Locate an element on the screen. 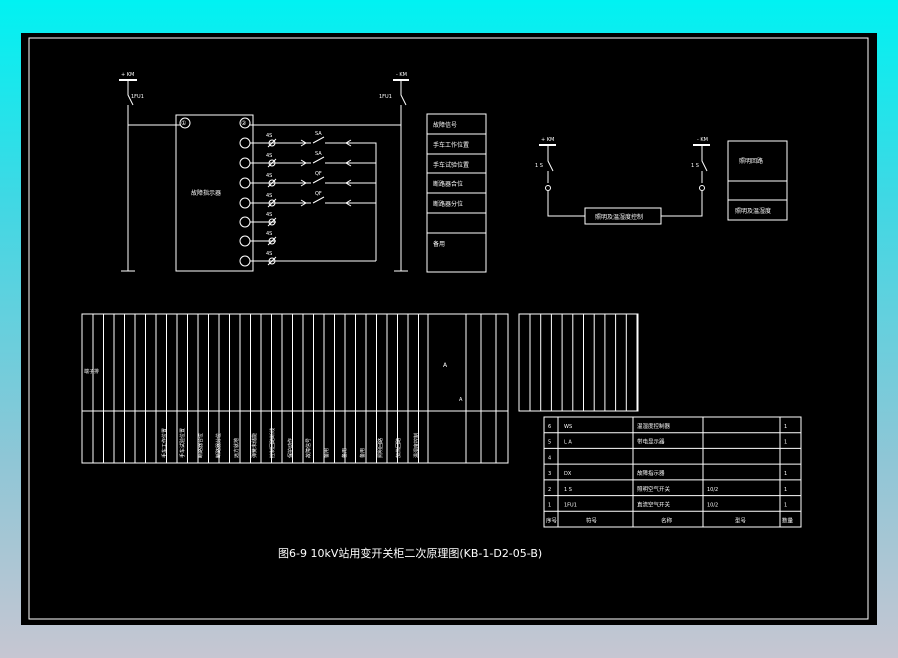  port-top-left: ① is located at coordinates (183, 123).